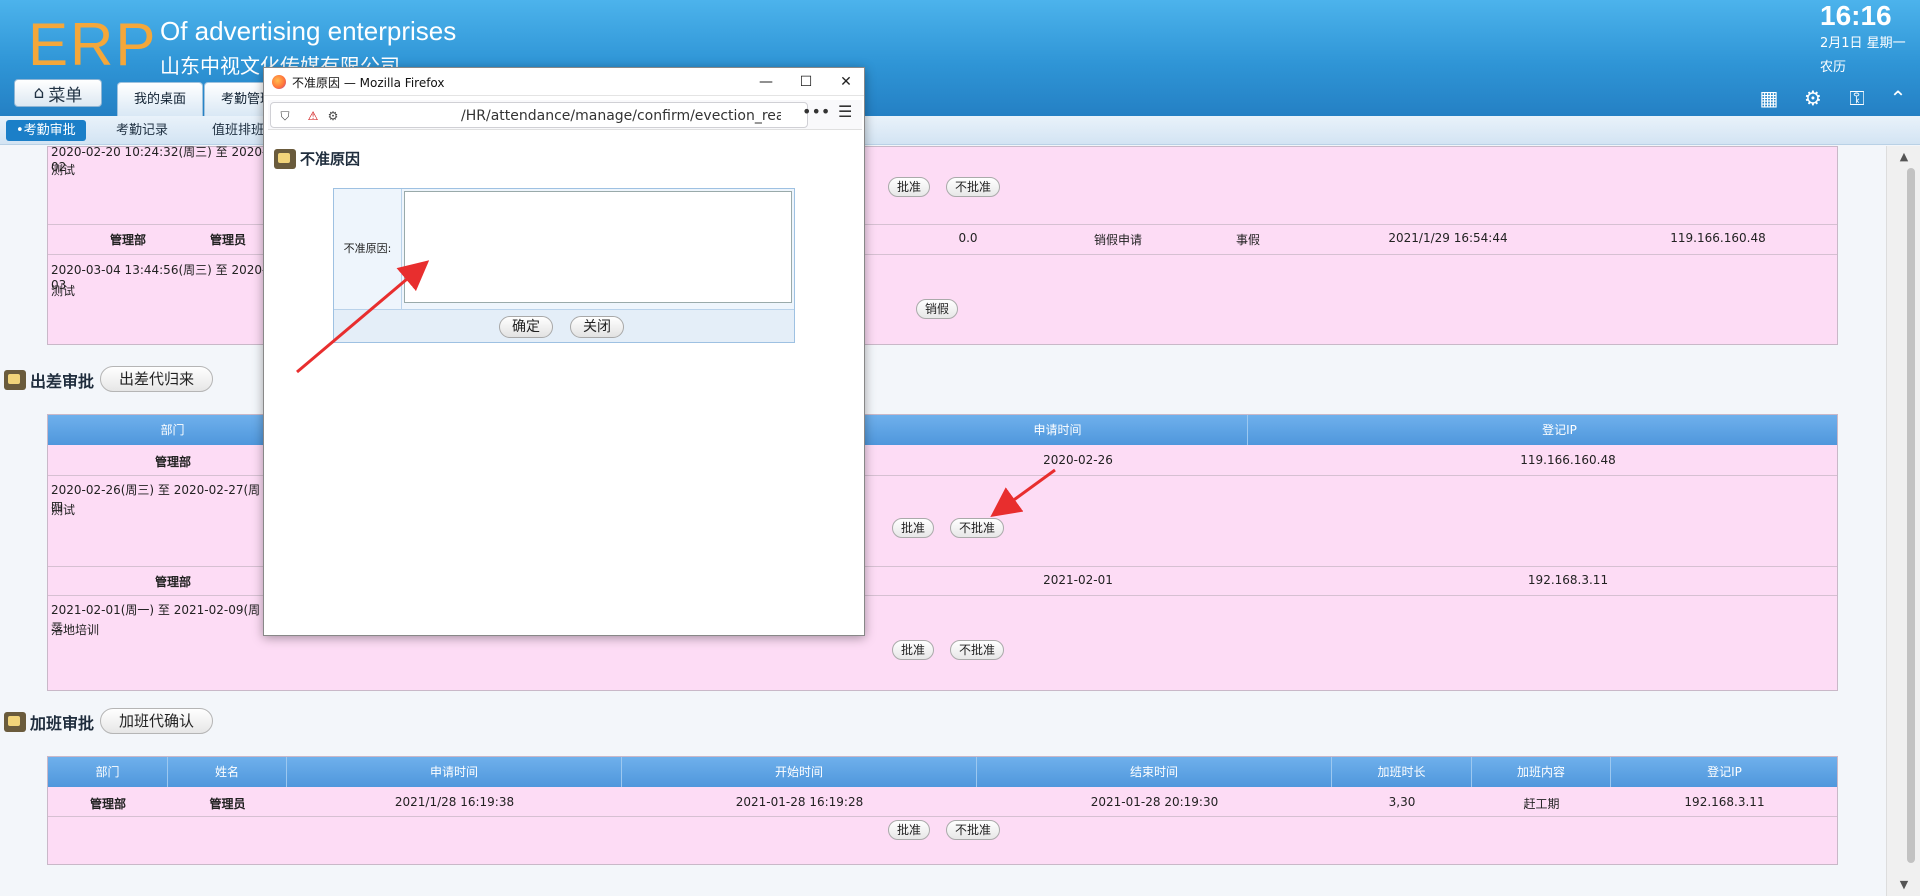 The image size is (1920, 896). Describe the element at coordinates (1247, 240) in the screenshot. I see `leave-kind: 事假` at that location.